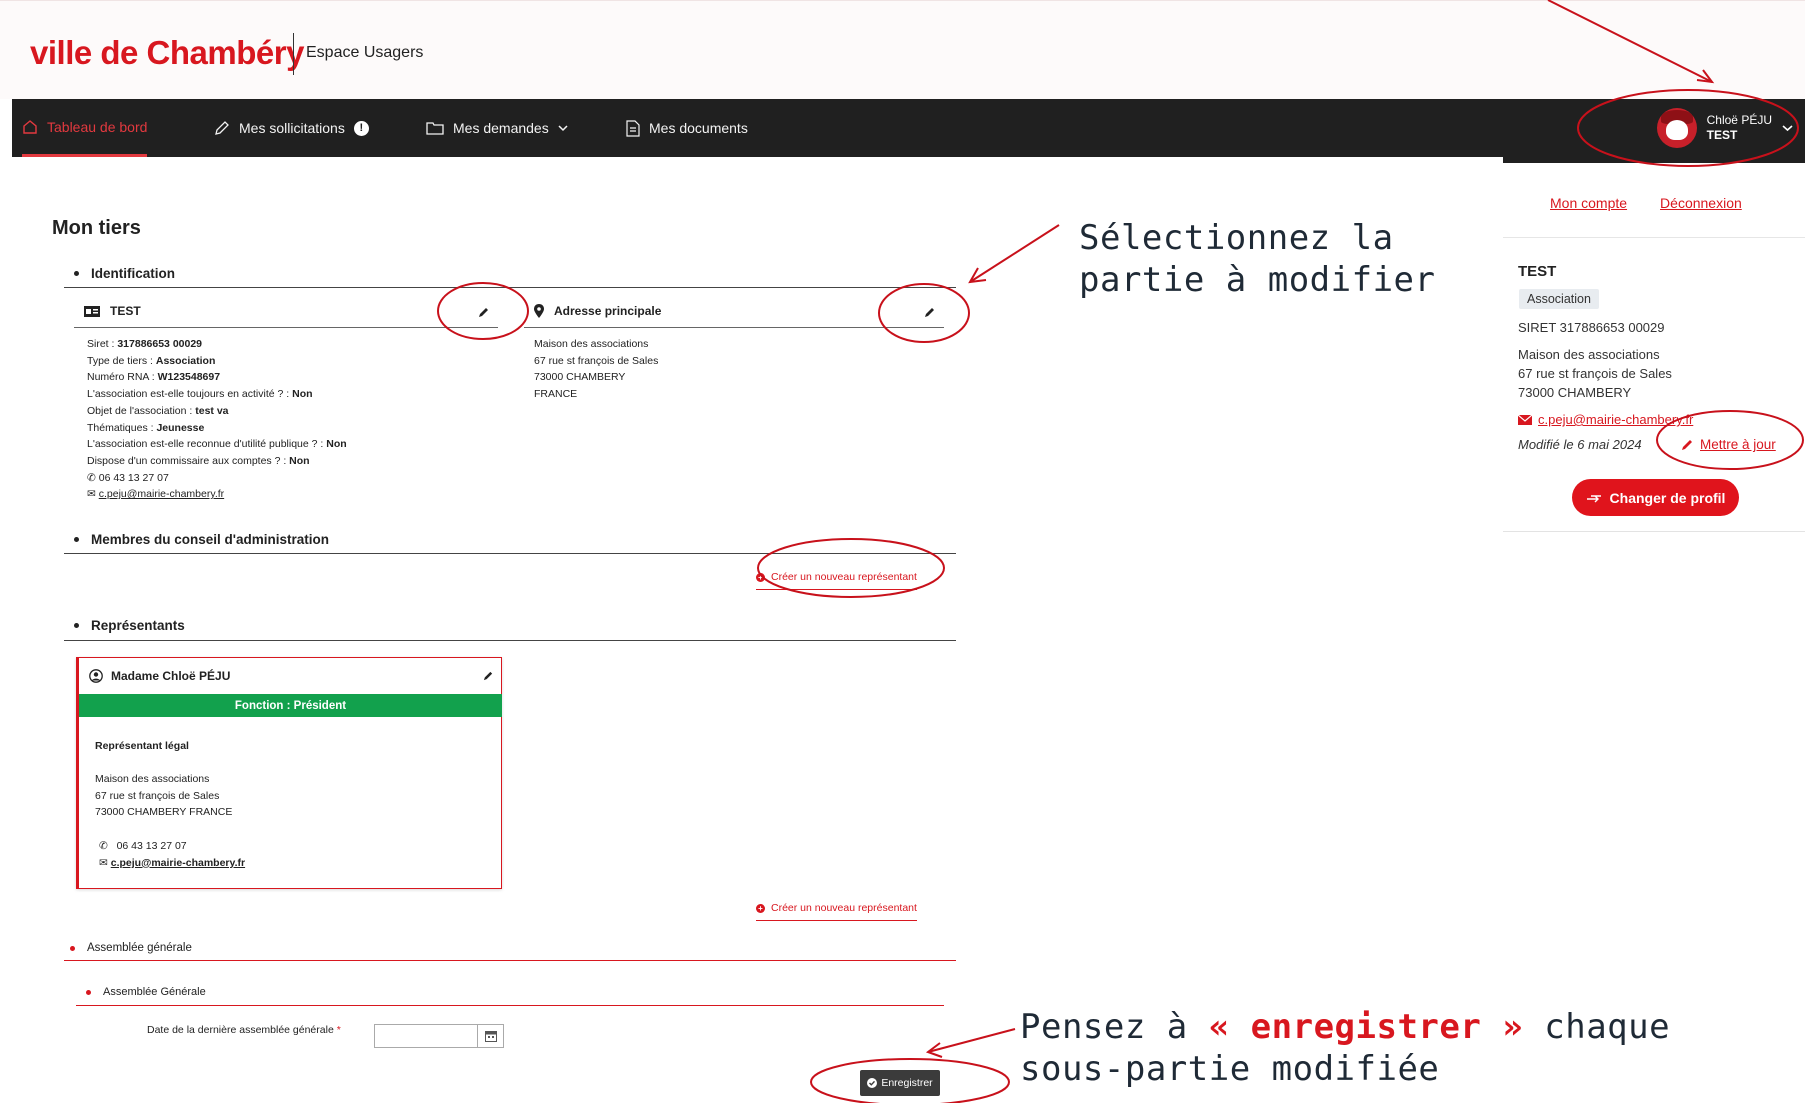 The width and height of the screenshot is (1805, 1103). Describe the element at coordinates (1559, 299) in the screenshot. I see `profile-type-tag: Association` at that location.